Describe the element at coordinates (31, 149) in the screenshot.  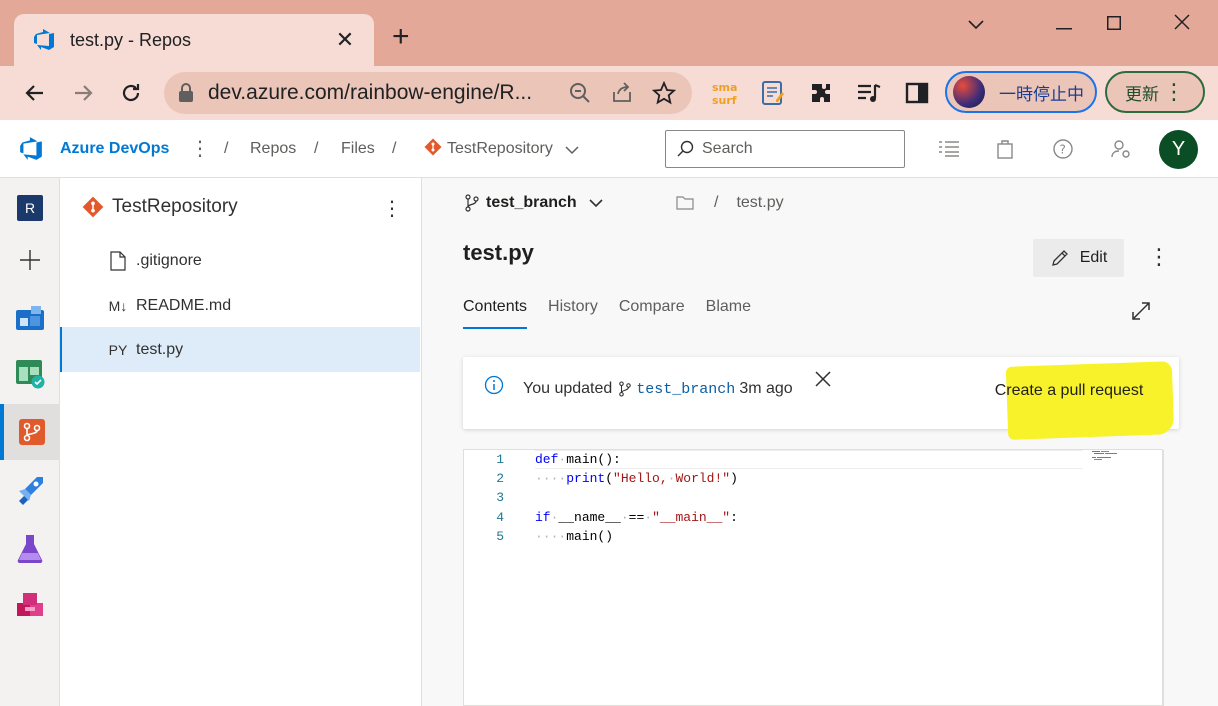
I see `azure-devops-logo-icon` at that location.